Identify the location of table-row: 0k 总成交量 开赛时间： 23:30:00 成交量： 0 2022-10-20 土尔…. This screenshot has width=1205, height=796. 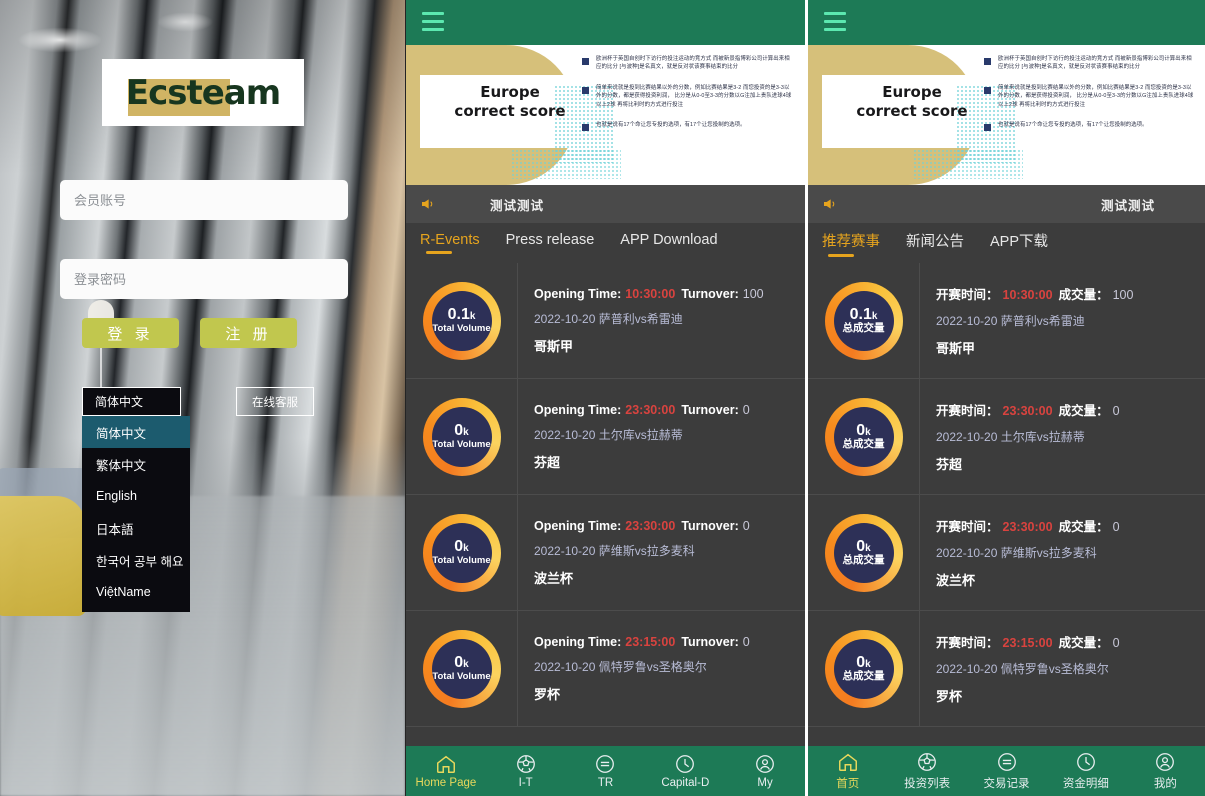
(1006, 436).